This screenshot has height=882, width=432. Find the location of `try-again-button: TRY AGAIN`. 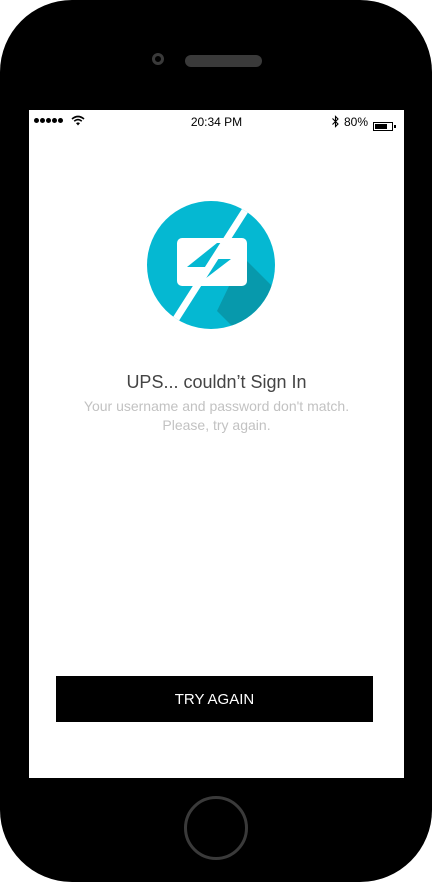

try-again-button: TRY AGAIN is located at coordinates (214, 699).